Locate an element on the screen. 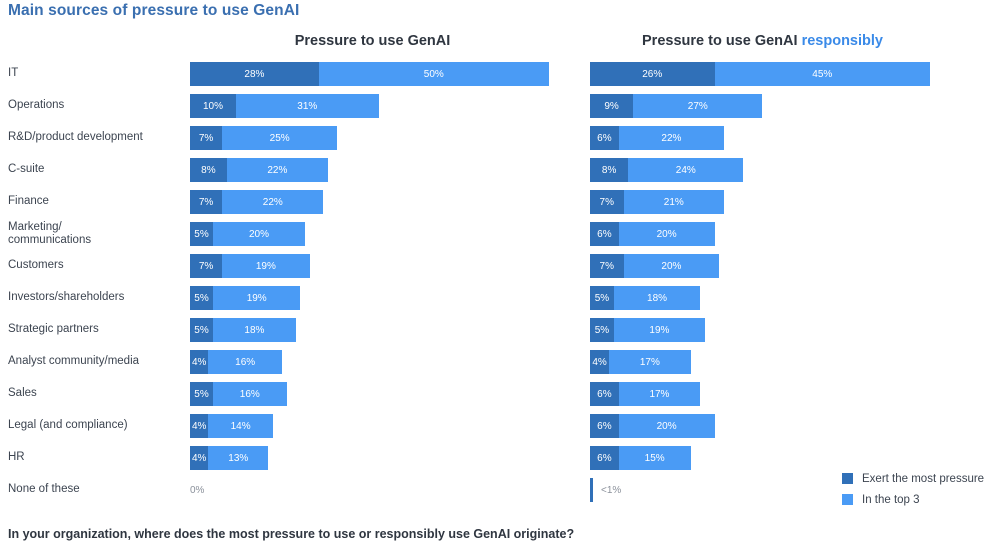 Image resolution: width=1000 pixels, height=552 pixels. bar-group-right: 6% 15% is located at coordinates (640, 458).